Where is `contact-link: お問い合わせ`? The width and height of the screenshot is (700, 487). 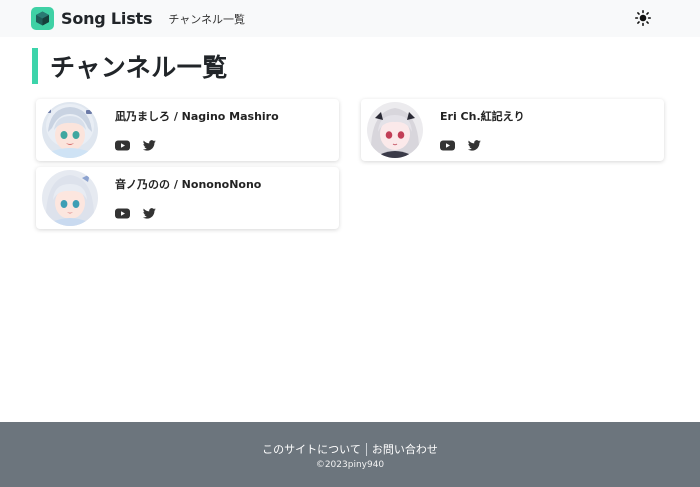
contact-link: お問い合わせ is located at coordinates (405, 449).